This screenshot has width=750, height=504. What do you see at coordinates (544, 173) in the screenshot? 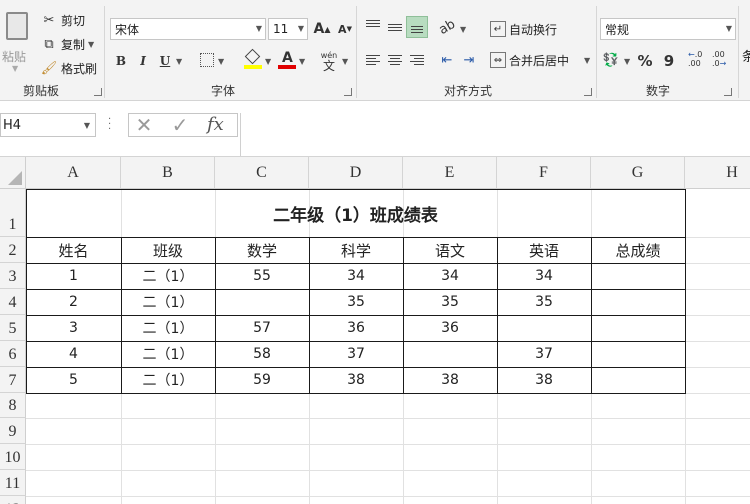
I see `column-header-f: F` at bounding box center [544, 173].